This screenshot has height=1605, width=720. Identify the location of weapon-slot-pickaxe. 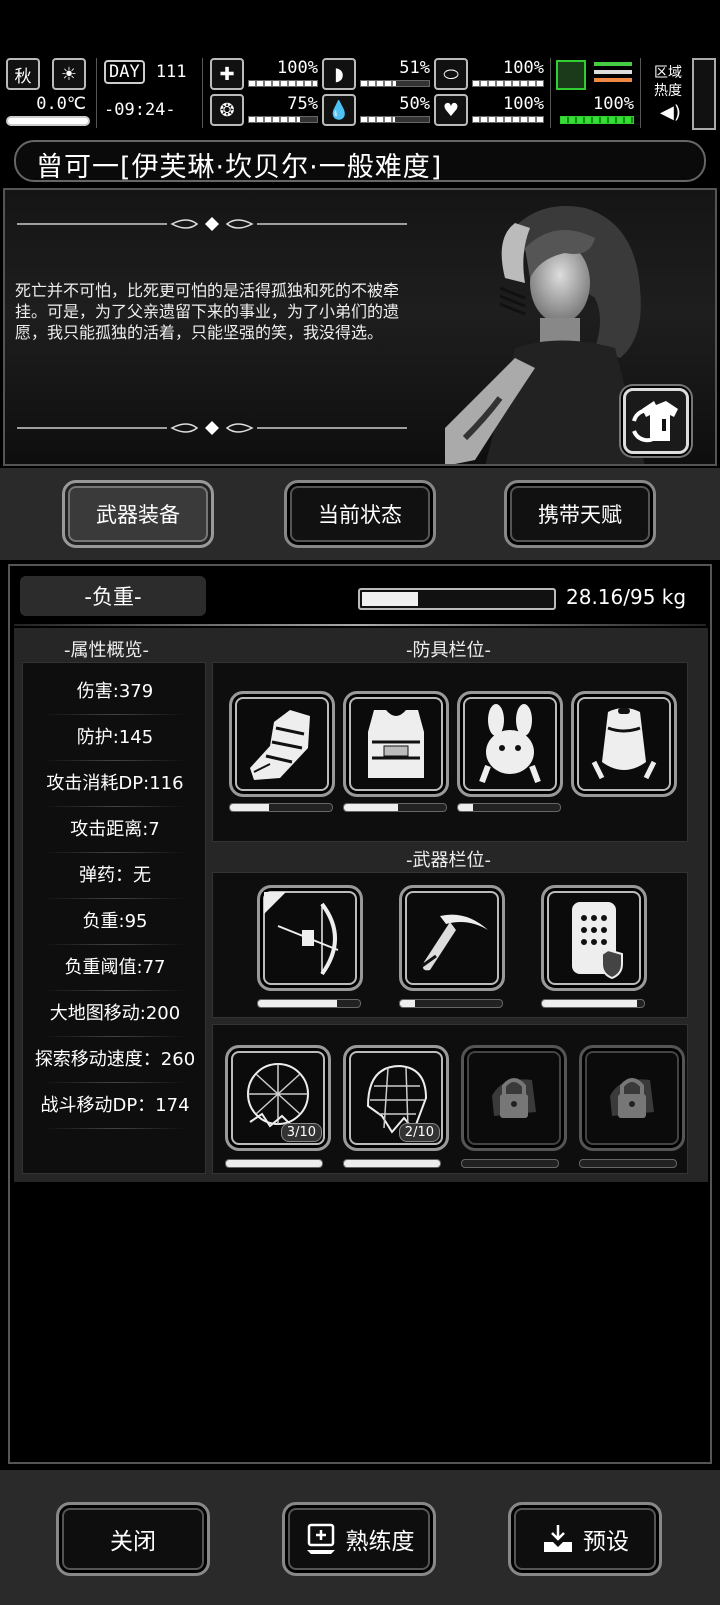
(452, 938).